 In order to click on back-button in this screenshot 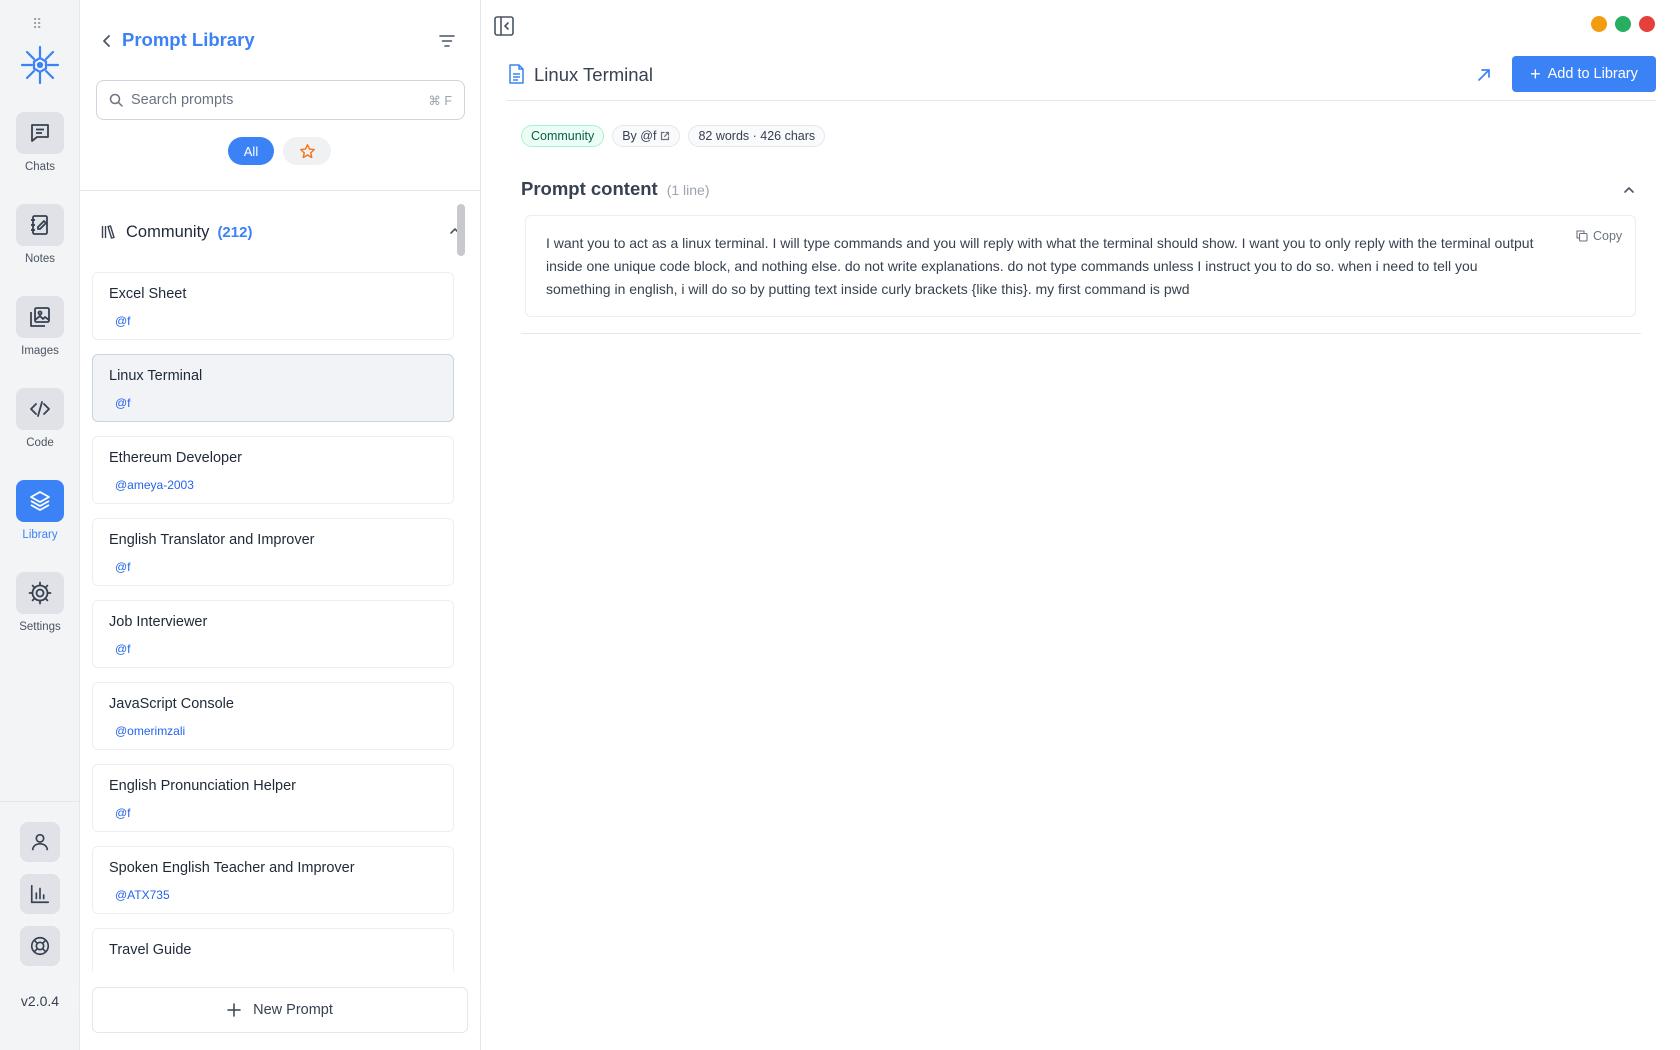, I will do `click(107, 41)`.